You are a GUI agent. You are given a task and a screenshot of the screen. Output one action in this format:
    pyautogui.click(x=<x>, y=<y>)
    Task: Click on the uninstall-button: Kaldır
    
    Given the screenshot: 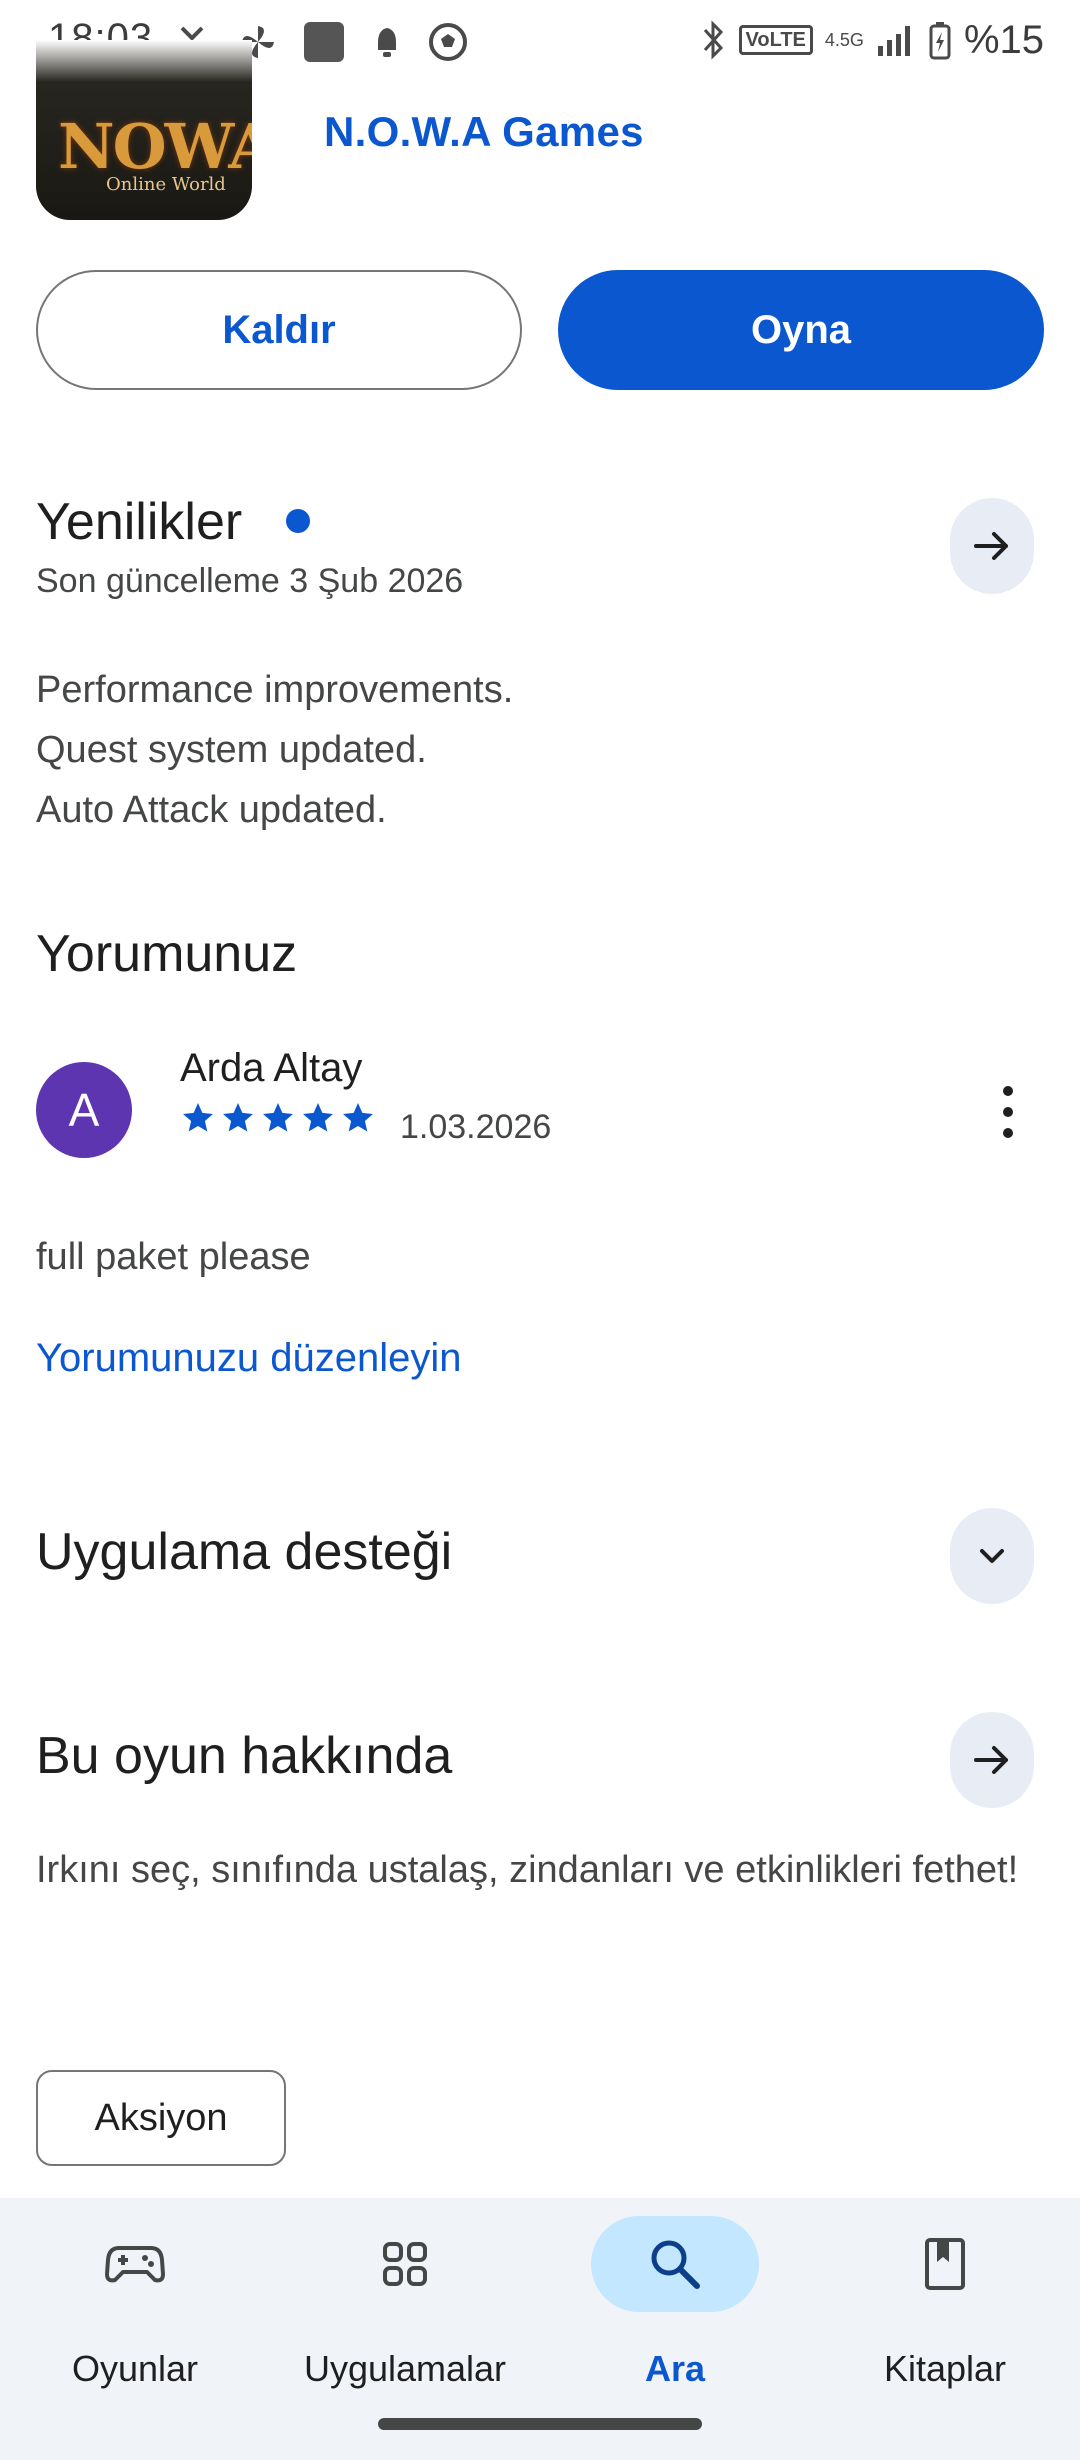 What is the action you would take?
    pyautogui.click(x=279, y=330)
    